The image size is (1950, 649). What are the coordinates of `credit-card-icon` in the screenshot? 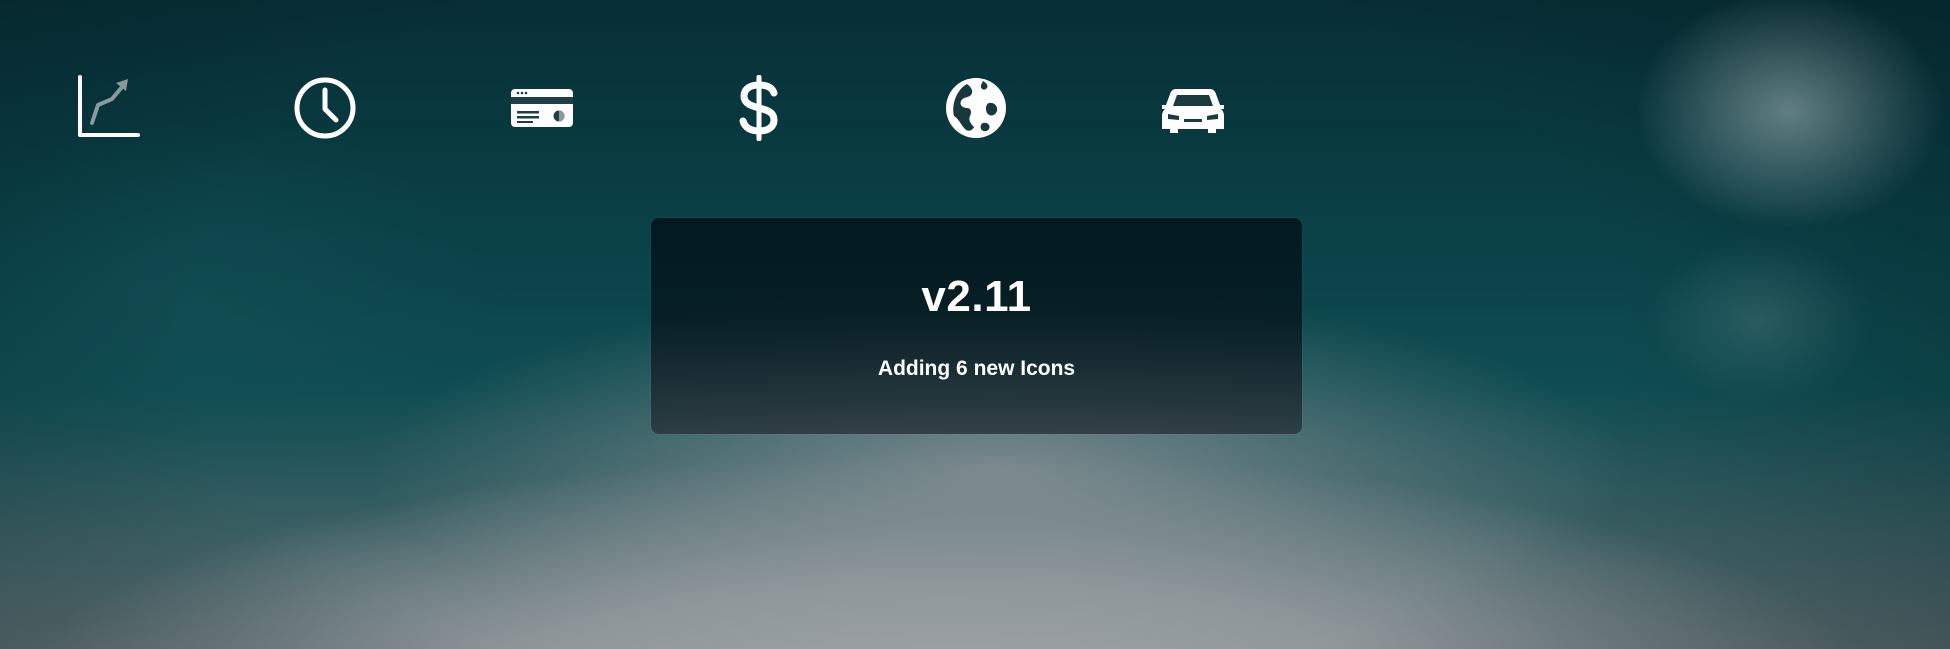 It's located at (542, 108).